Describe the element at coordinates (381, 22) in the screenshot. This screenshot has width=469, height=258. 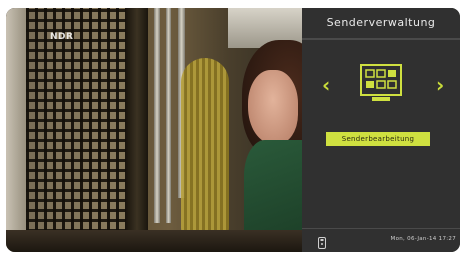
I see `menu-title: Senderverwaltung` at that location.